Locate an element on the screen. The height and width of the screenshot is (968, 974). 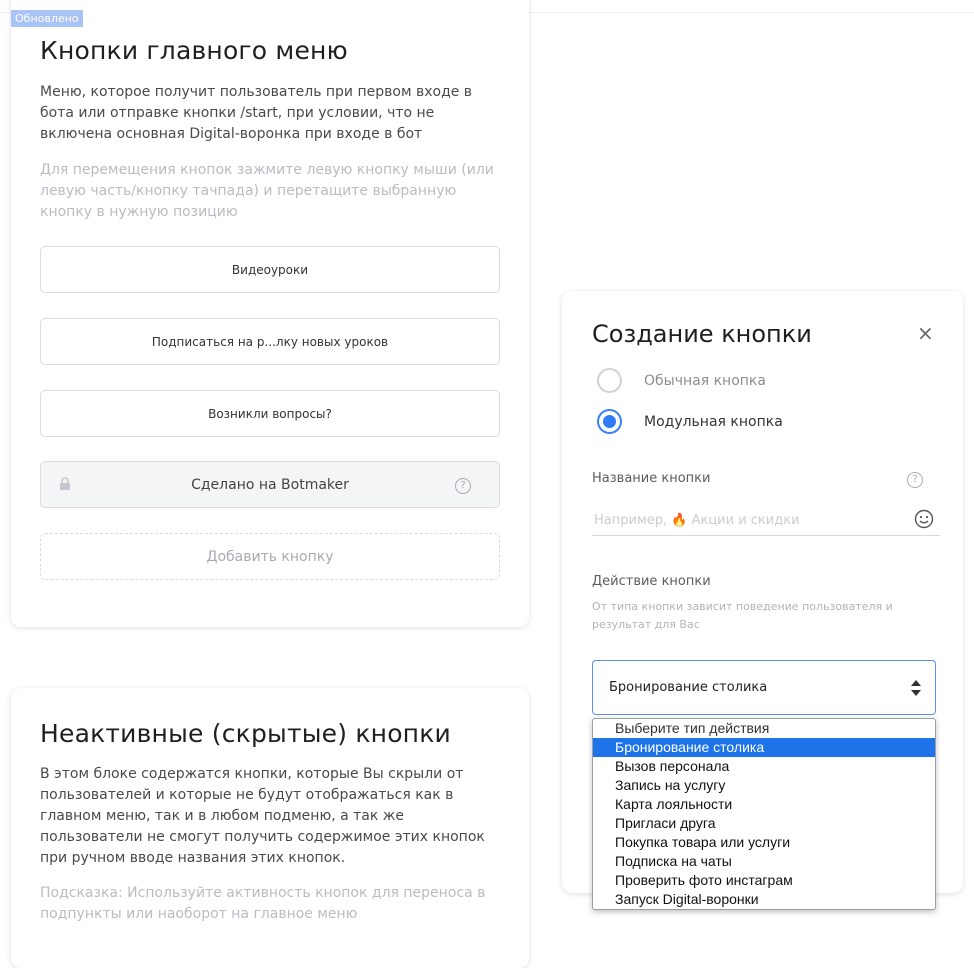
dropdown-option: Карта лояльности is located at coordinates (764, 804).